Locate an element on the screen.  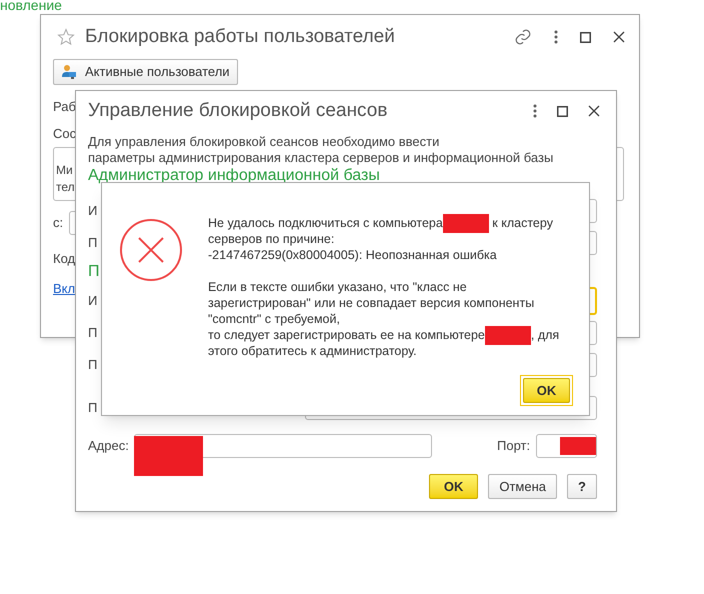
field-label: Раб is located at coordinates (64, 107).